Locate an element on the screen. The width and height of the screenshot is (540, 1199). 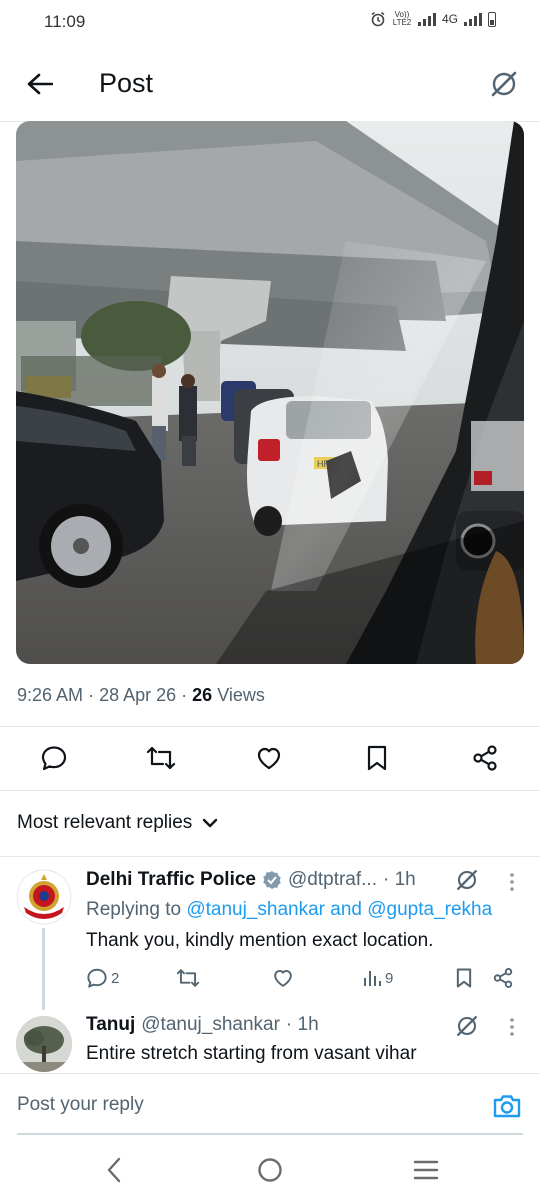
arrow-left-icon is located at coordinates (40, 84).